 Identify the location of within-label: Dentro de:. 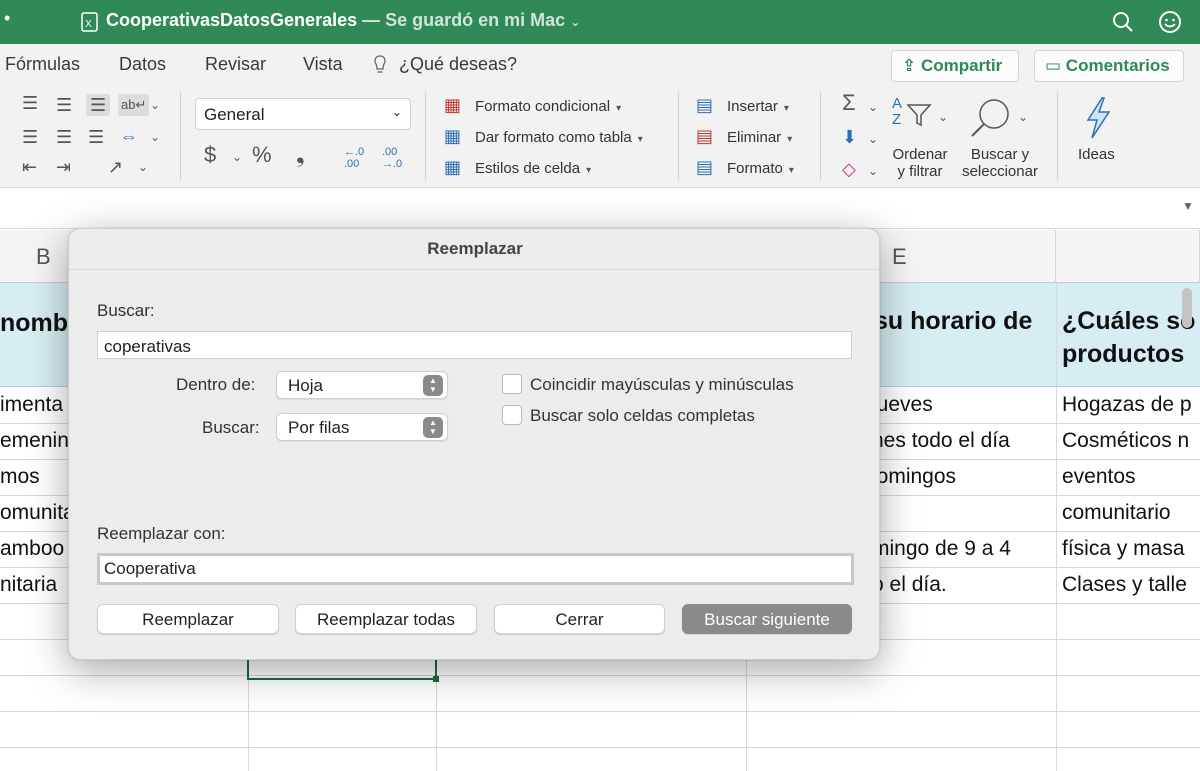
(216, 384).